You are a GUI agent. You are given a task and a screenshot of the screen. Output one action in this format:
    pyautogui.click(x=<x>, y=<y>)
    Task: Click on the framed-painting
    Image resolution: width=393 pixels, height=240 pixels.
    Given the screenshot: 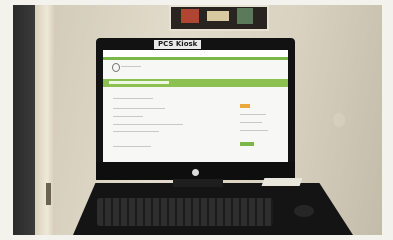 What is the action you would take?
    pyautogui.click(x=219, y=18)
    